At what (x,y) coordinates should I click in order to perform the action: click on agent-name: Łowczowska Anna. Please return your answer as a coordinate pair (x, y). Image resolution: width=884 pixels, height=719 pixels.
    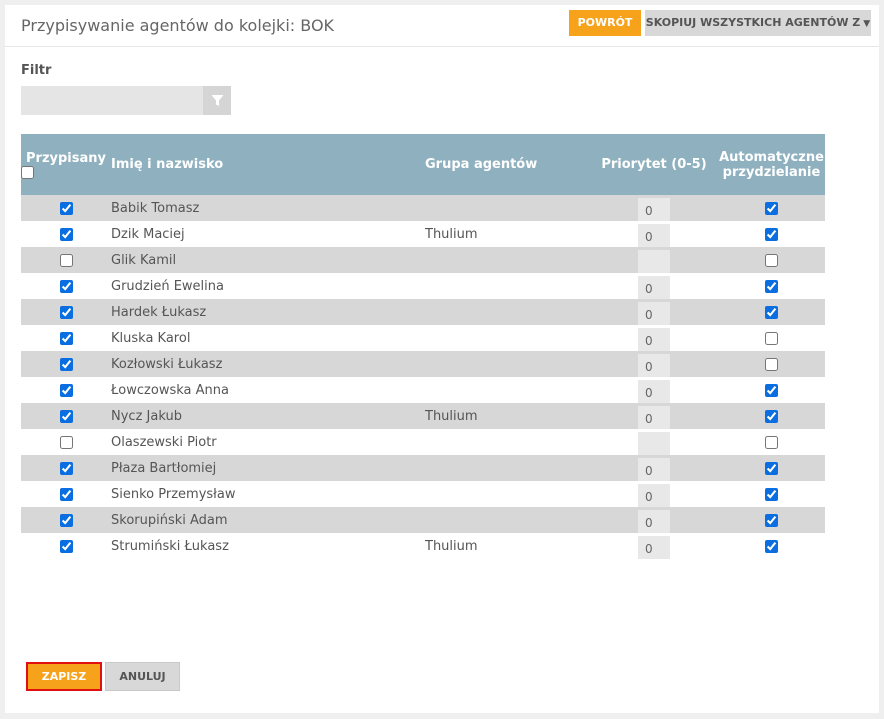
    Looking at the image, I should click on (268, 390).